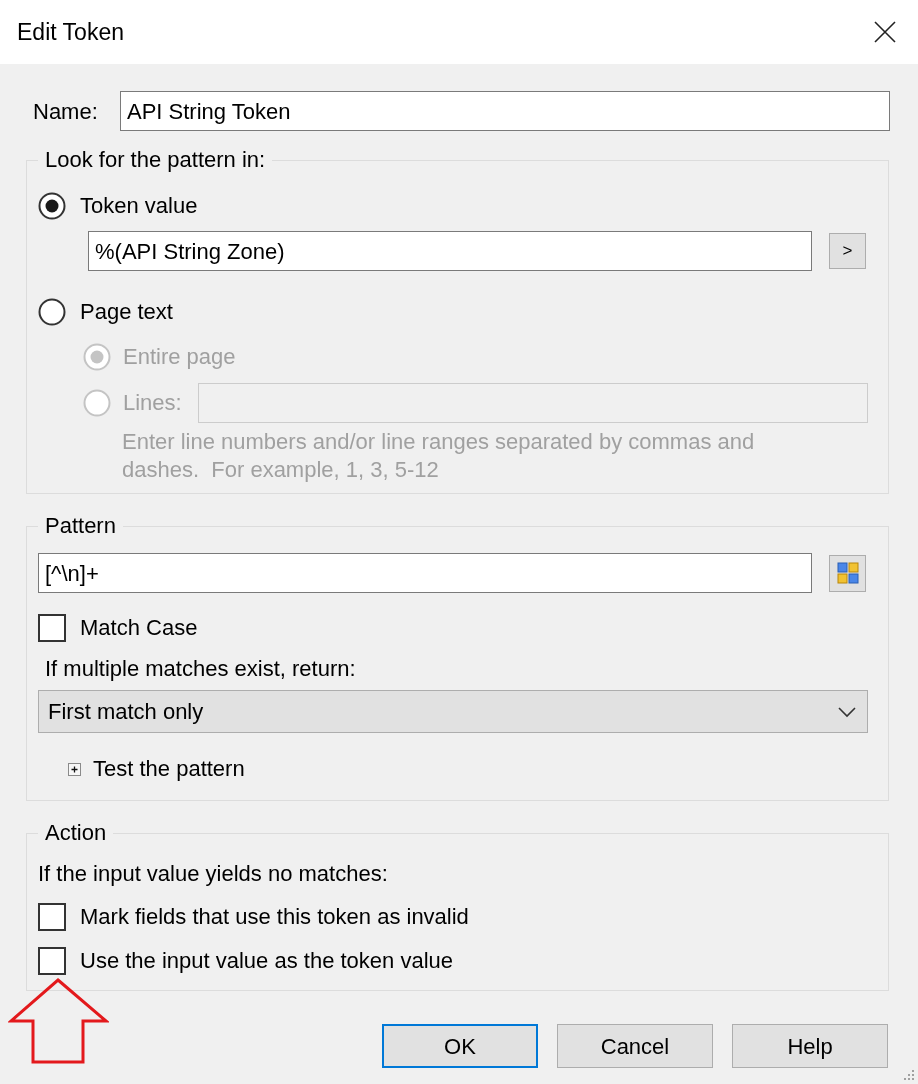 This screenshot has width=918, height=1084. I want to click on field-label: If the input value yields no matches:, so click(213, 874).